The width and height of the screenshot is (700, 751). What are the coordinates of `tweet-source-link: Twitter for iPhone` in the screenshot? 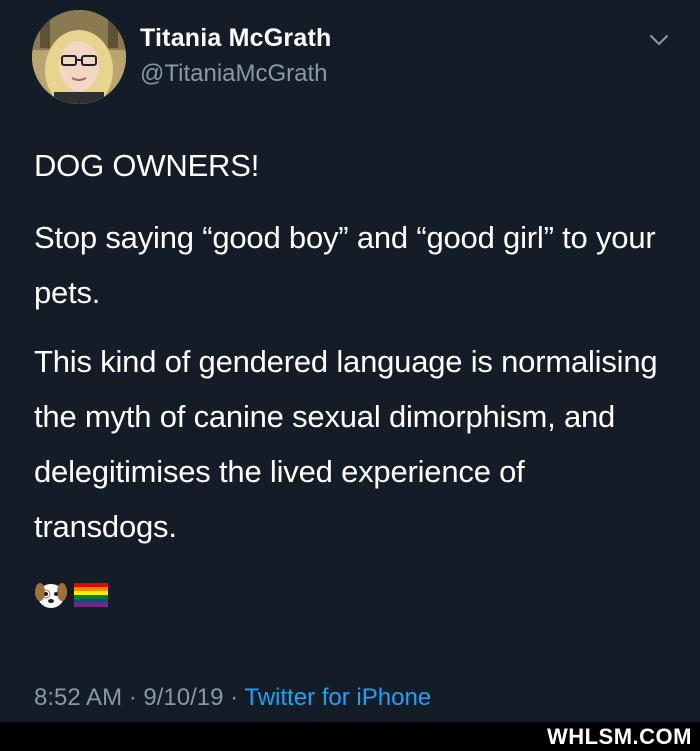 It's located at (337, 697).